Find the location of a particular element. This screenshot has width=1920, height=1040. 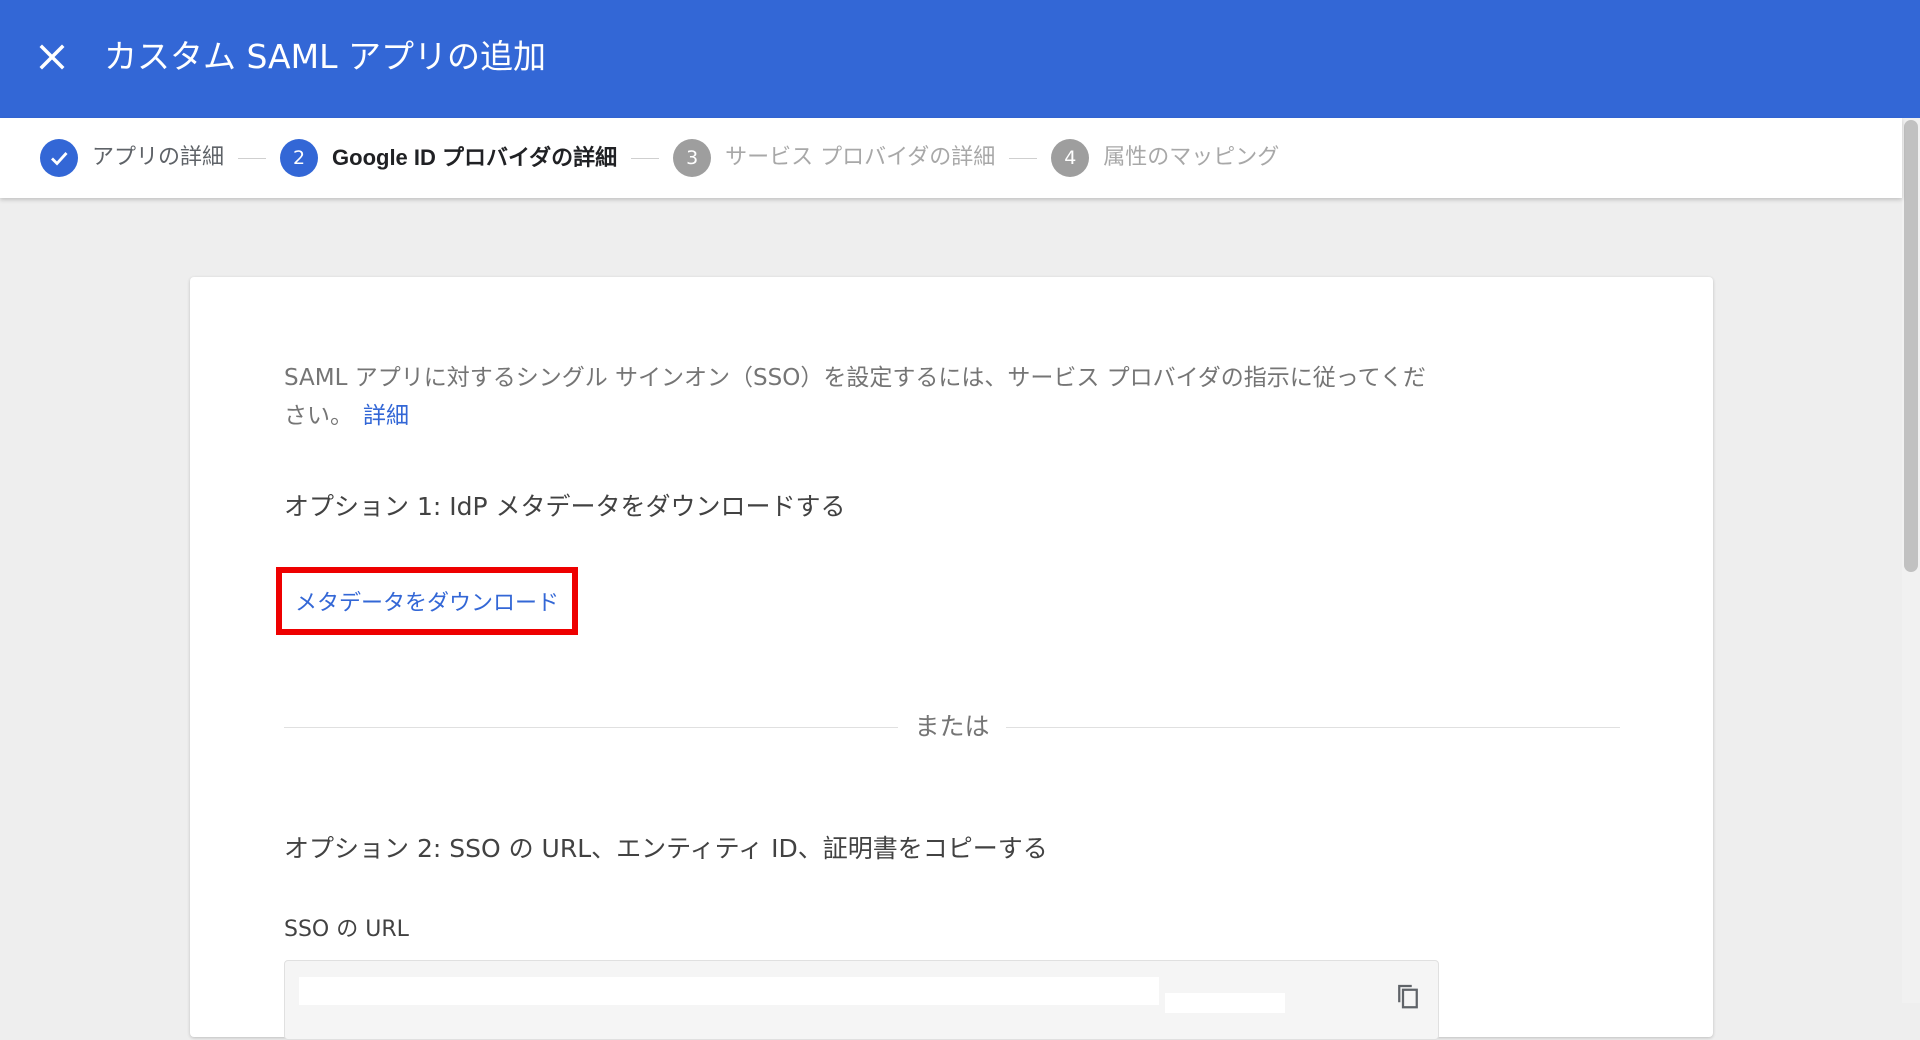

divider-text: または is located at coordinates (952, 726).